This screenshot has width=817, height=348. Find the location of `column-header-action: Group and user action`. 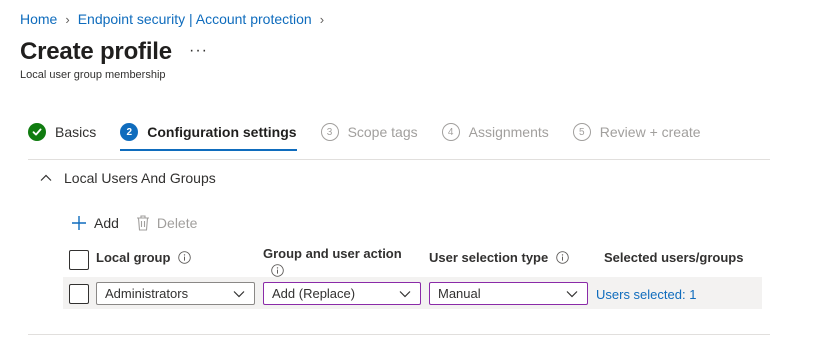

column-header-action: Group and user action is located at coordinates (332, 253).